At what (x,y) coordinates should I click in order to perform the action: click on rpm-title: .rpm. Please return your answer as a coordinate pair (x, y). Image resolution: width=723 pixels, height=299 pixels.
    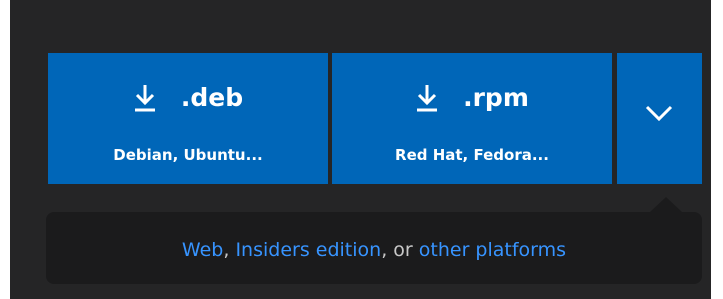
    Looking at the image, I should click on (496, 97).